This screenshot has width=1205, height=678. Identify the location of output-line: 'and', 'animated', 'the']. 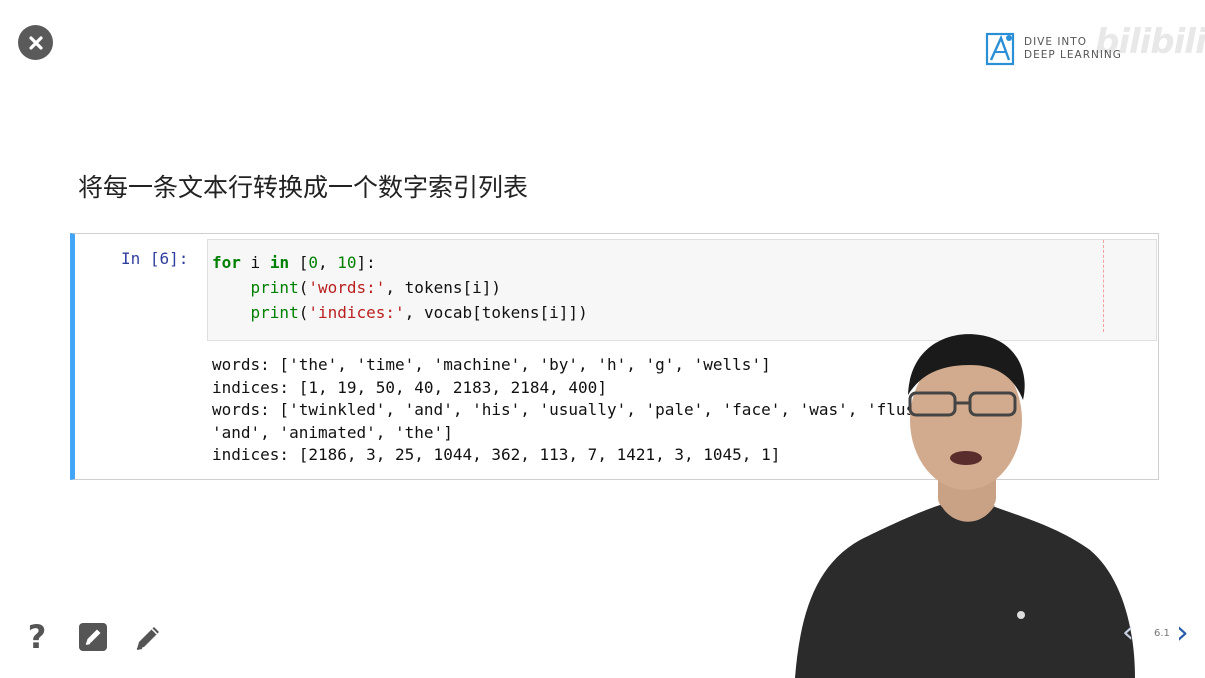
(332, 432).